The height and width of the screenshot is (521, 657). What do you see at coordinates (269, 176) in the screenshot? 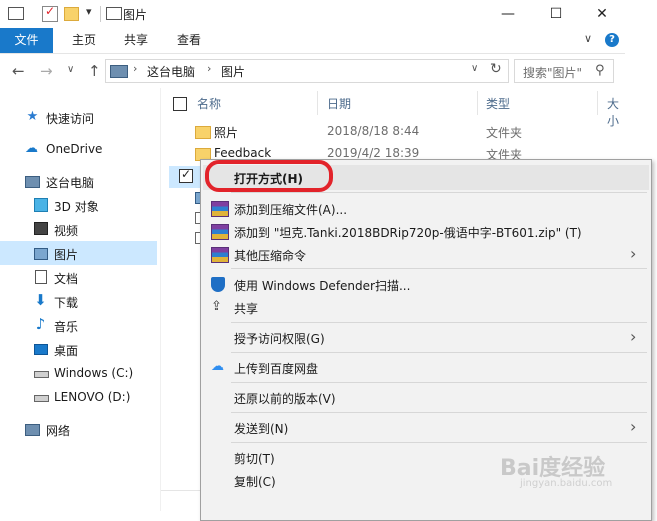
I see `highlight-annotation` at bounding box center [269, 176].